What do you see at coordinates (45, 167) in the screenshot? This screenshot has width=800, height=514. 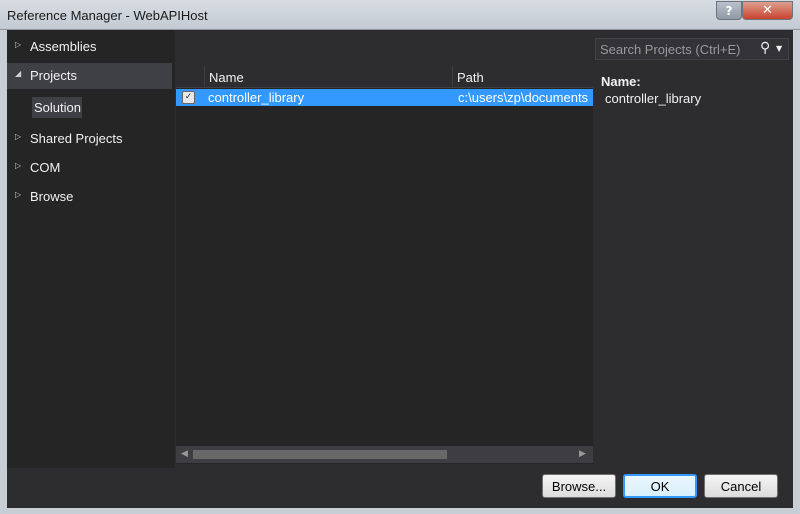 I see `nav-item-label: COM` at bounding box center [45, 167].